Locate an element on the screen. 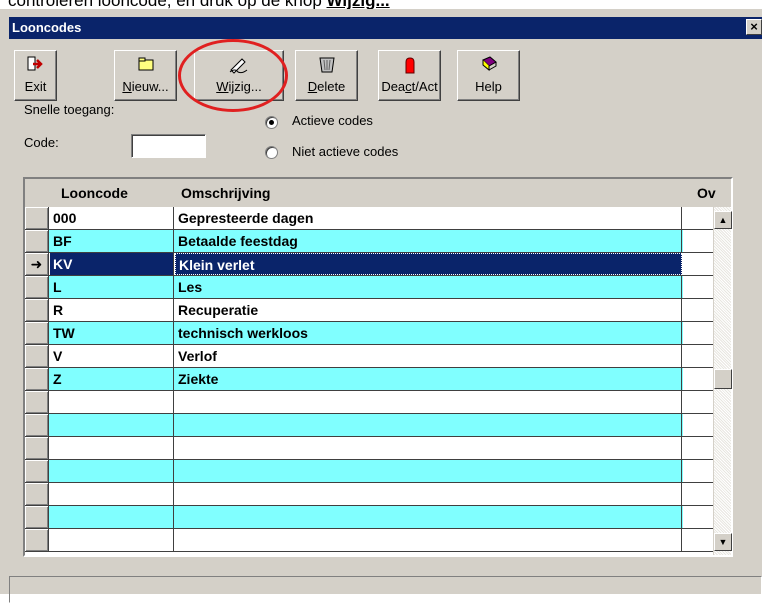  cell-omschrijving: Verlof is located at coordinates (428, 356).